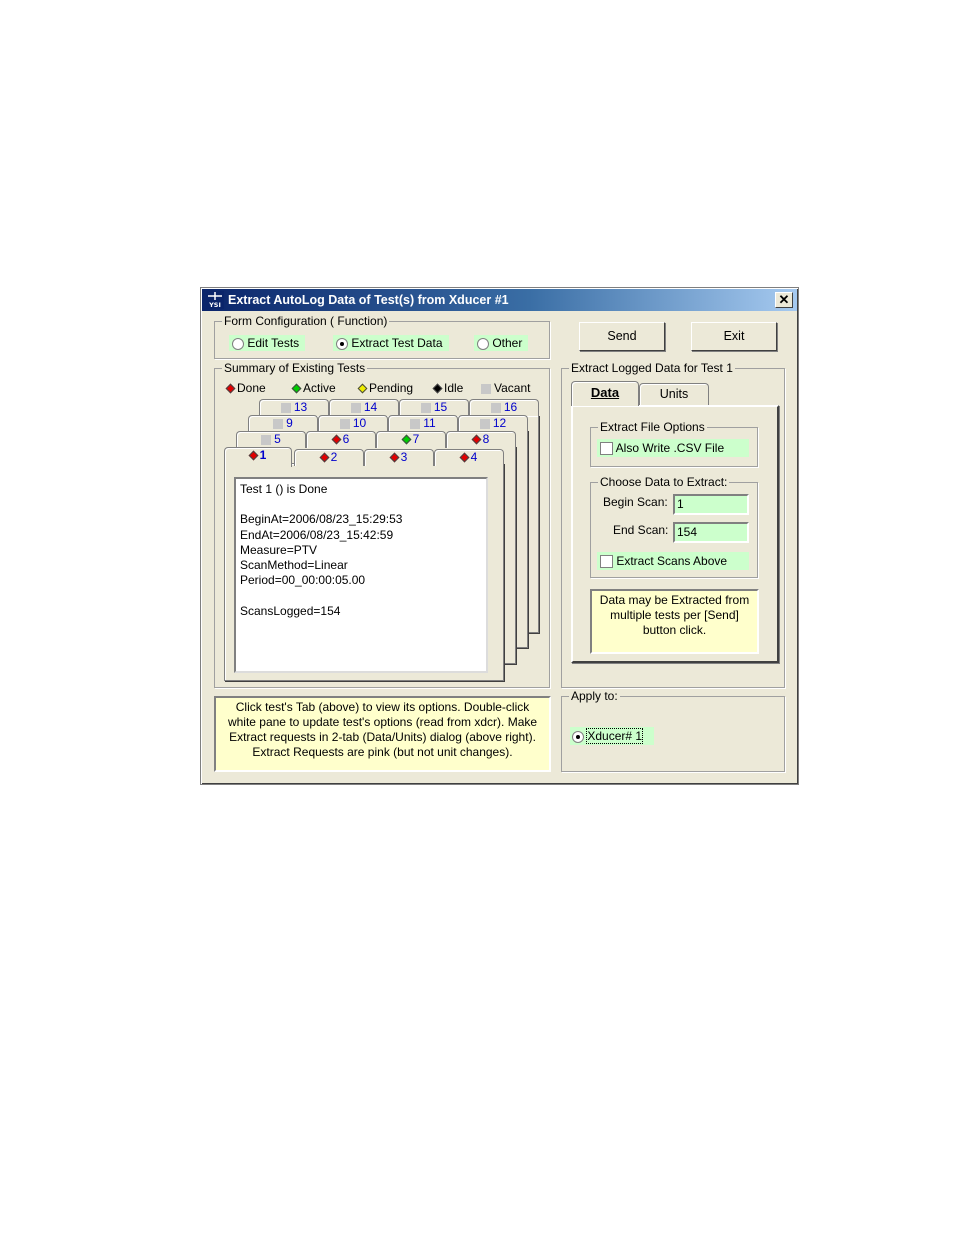 This screenshot has width=954, height=1235. I want to click on radio-extract-test-data: Extract Test Data, so click(391, 343).